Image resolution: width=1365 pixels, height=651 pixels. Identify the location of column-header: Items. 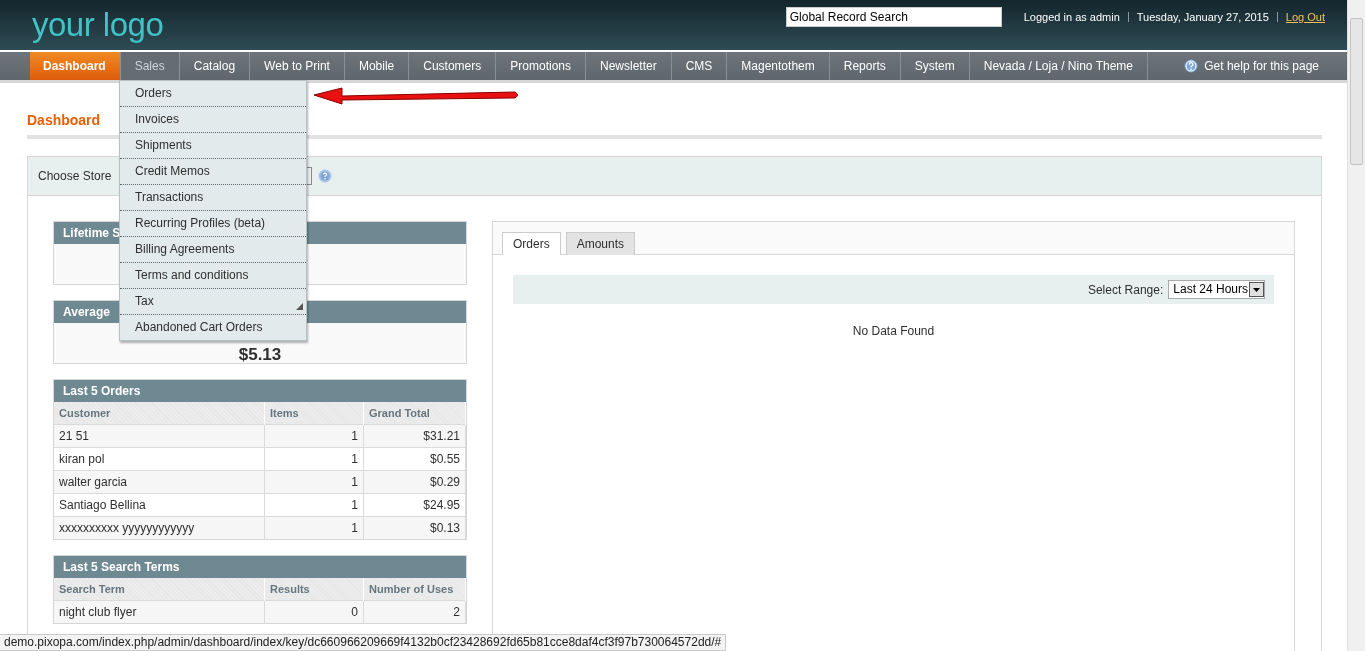
(314, 413).